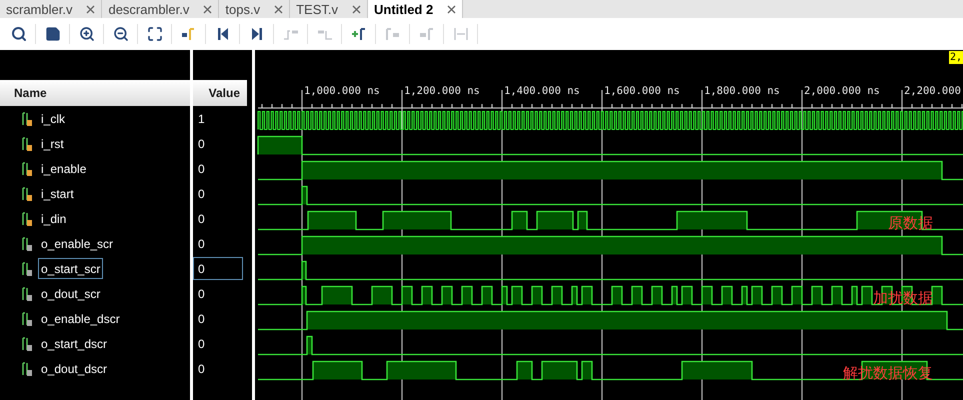 This screenshot has width=963, height=400. What do you see at coordinates (149, 9) in the screenshot?
I see `tab-label: descrambler.v` at bounding box center [149, 9].